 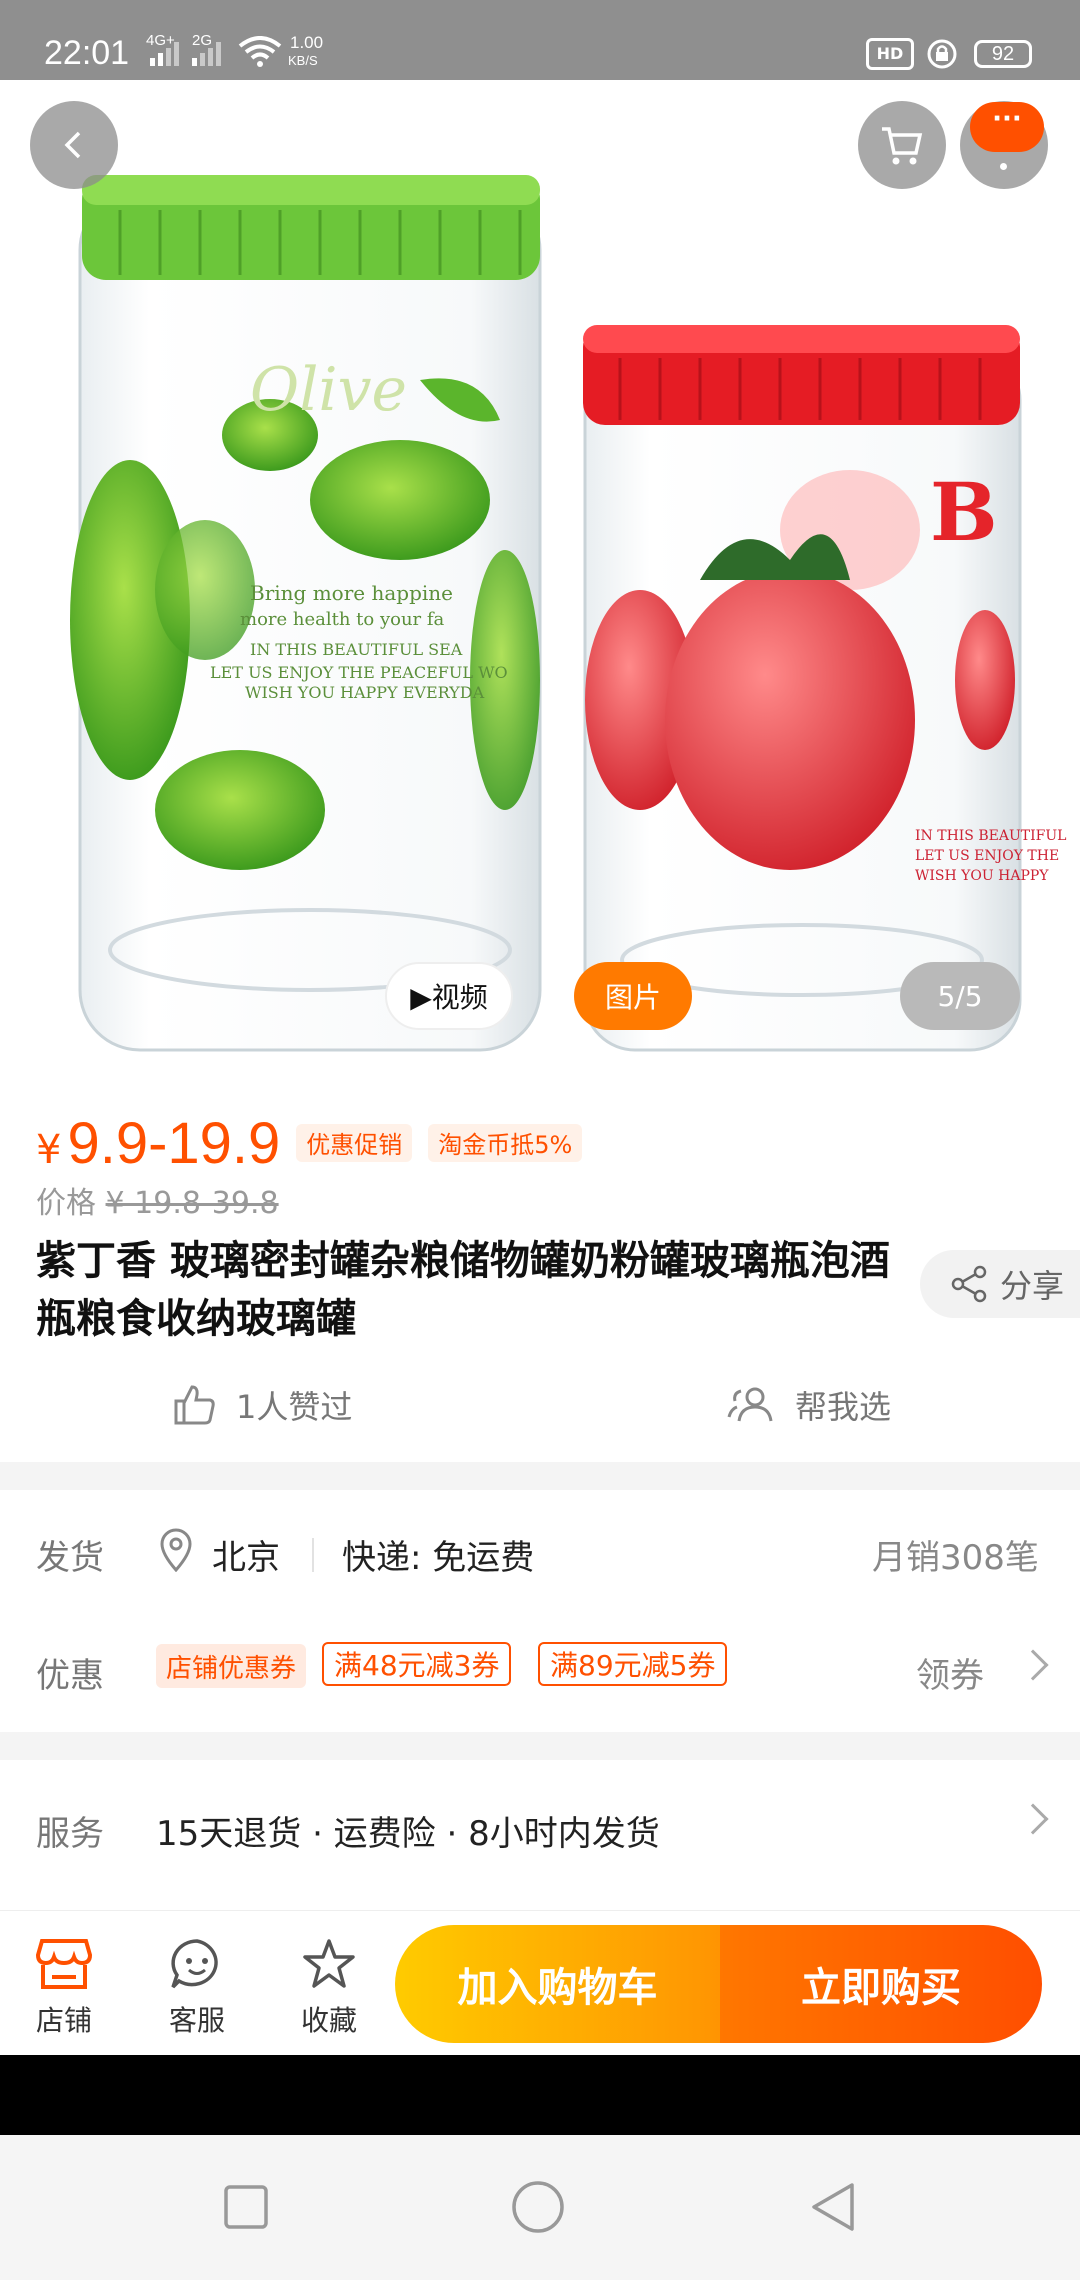 What do you see at coordinates (987, 856) in the screenshot?
I see `svg-text: LET US ENJOY THE` at bounding box center [987, 856].